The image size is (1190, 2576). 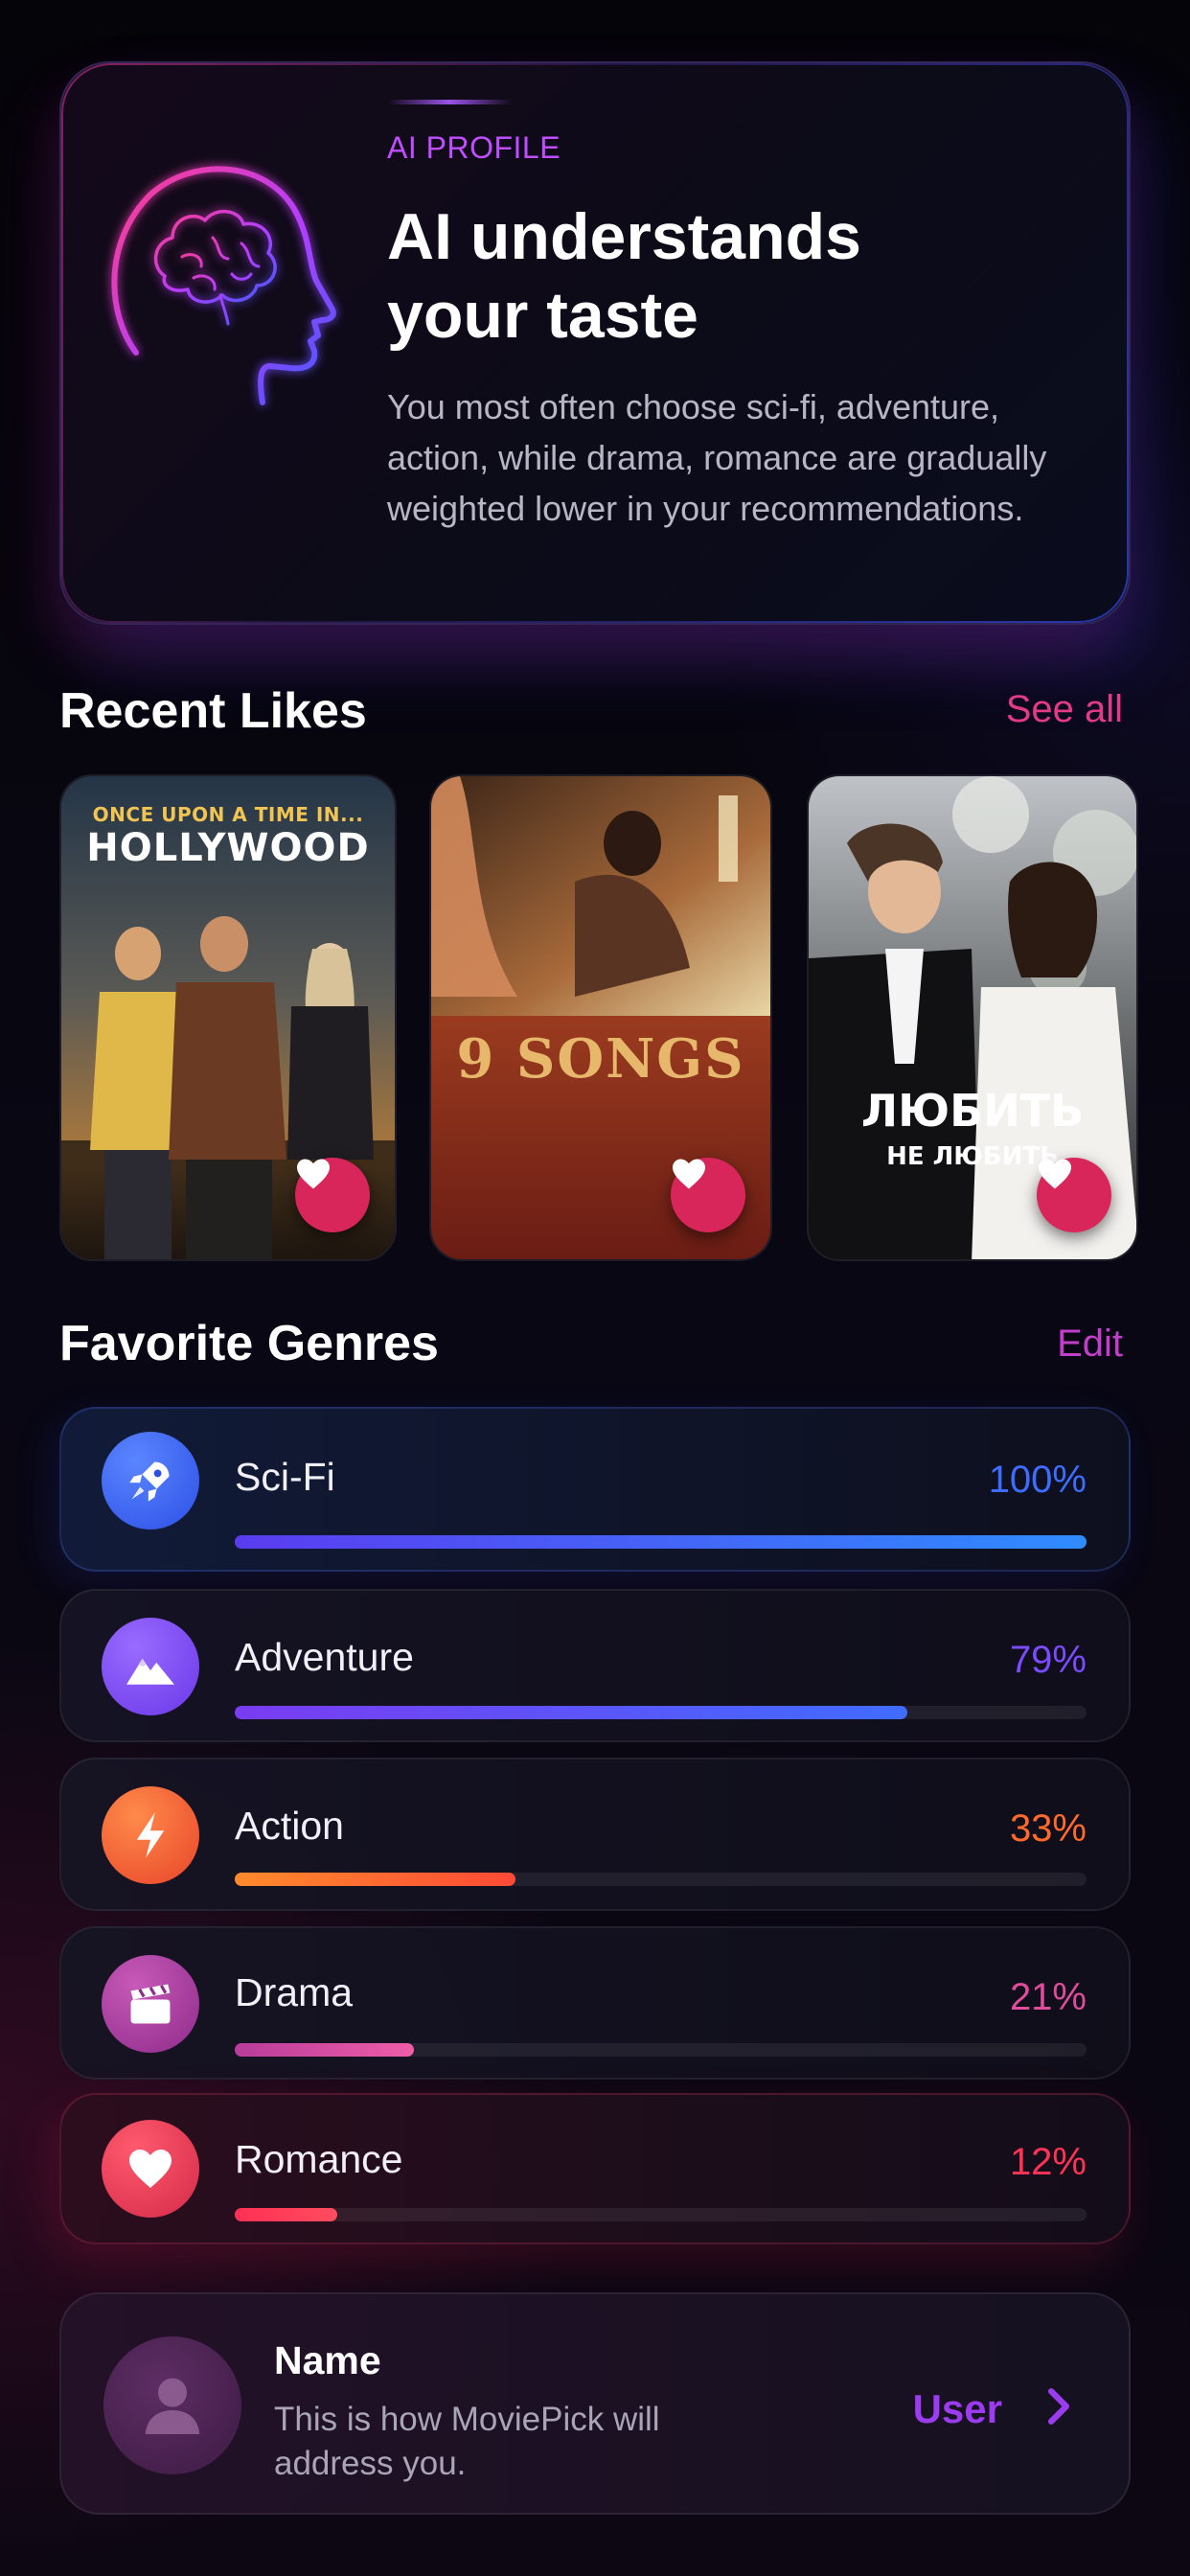 I want to click on name-description: This is how MoviePick will address you., so click(x=467, y=2441).